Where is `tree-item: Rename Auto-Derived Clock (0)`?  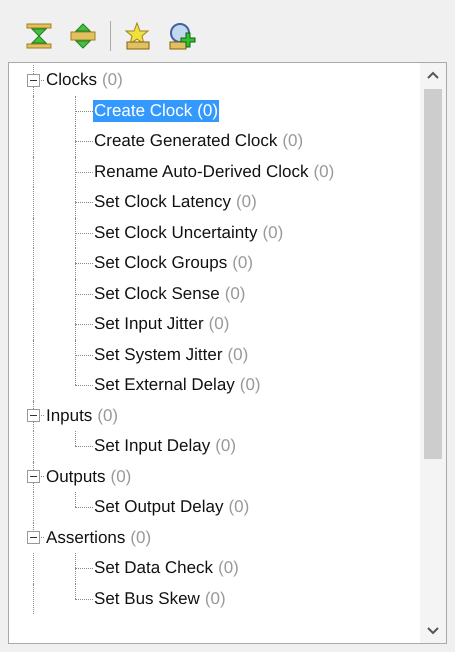
tree-item: Rename Auto-Derived Clock (0) is located at coordinates (214, 171).